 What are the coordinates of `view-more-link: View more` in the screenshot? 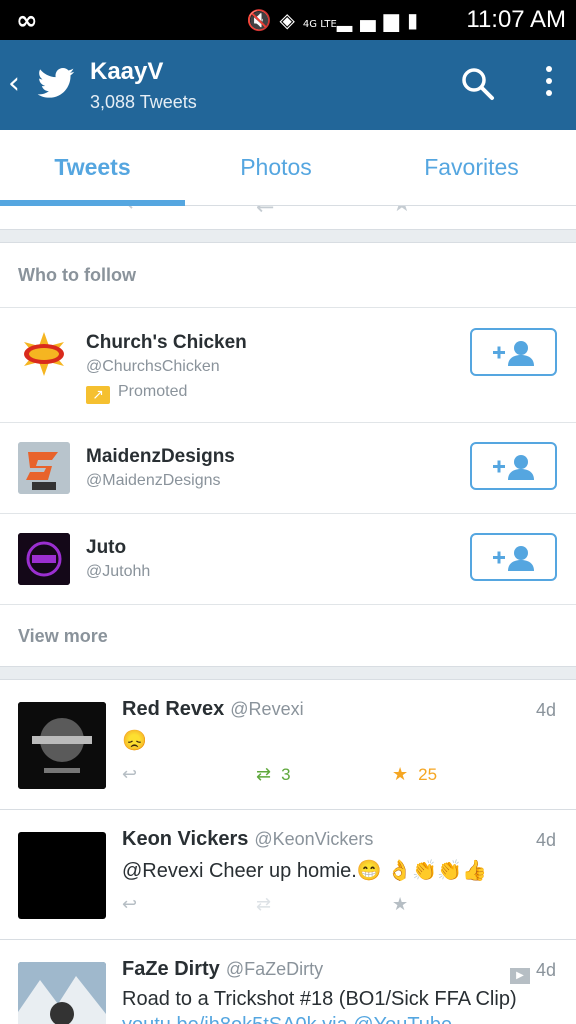 It's located at (63, 636).